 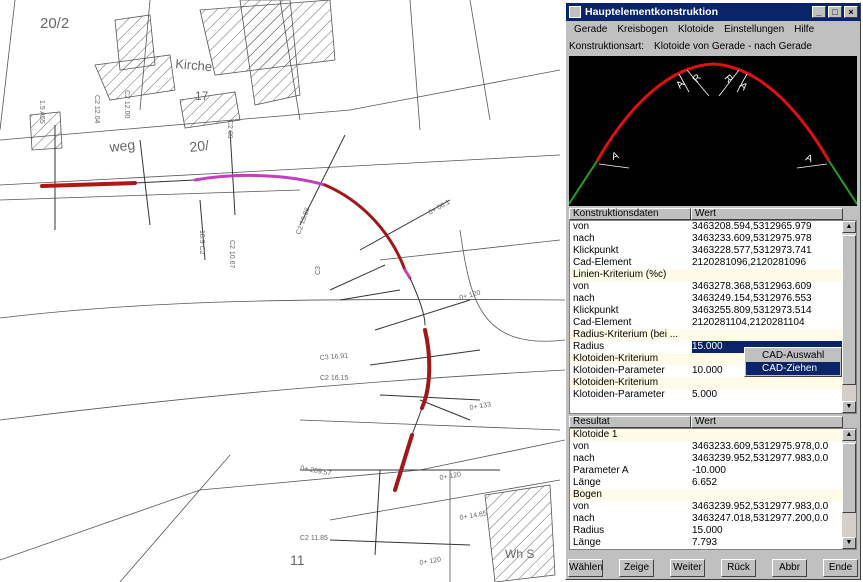 I want to click on svg-text: 1.5 A55, so click(x=41, y=112).